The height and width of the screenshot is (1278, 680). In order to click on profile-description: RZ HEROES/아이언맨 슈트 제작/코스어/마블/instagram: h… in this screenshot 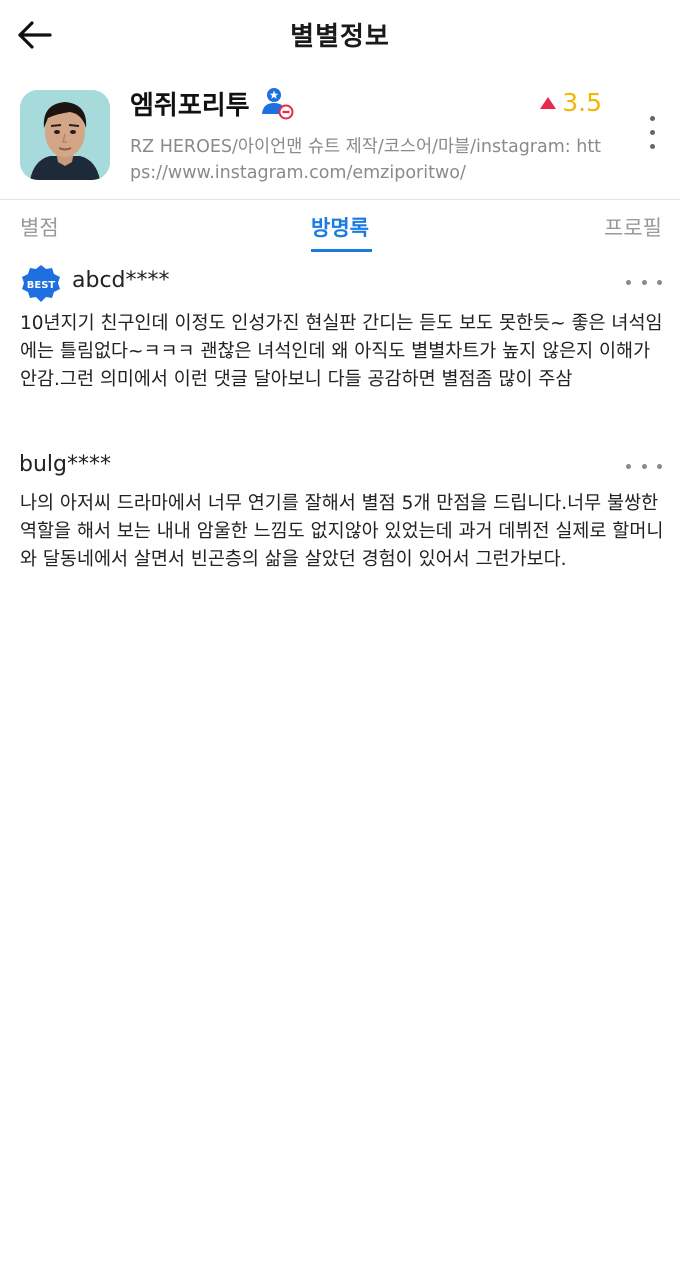, I will do `click(366, 160)`.